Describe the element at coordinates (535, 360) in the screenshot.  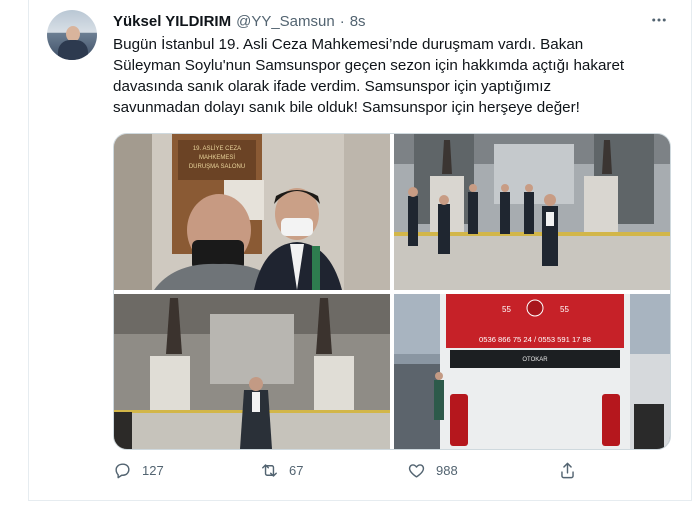
I see `bus-brand: OTOKAR` at that location.